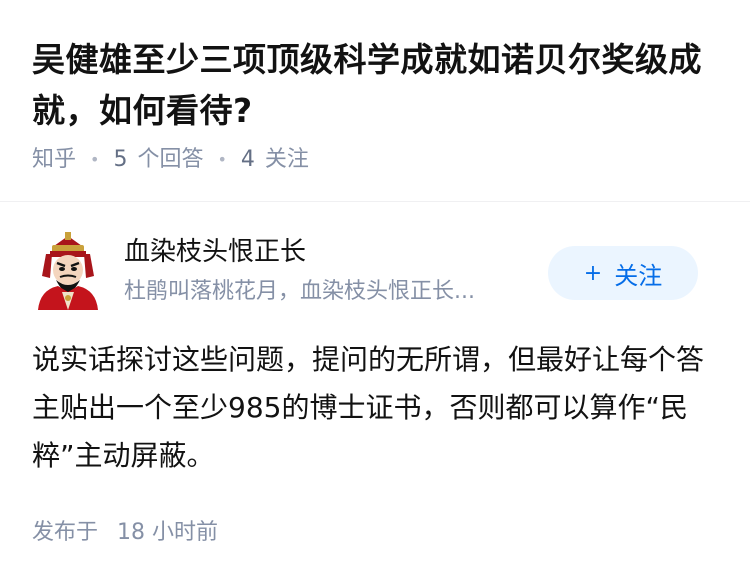  I want to click on answer-count-label: 个回答, so click(170, 159).